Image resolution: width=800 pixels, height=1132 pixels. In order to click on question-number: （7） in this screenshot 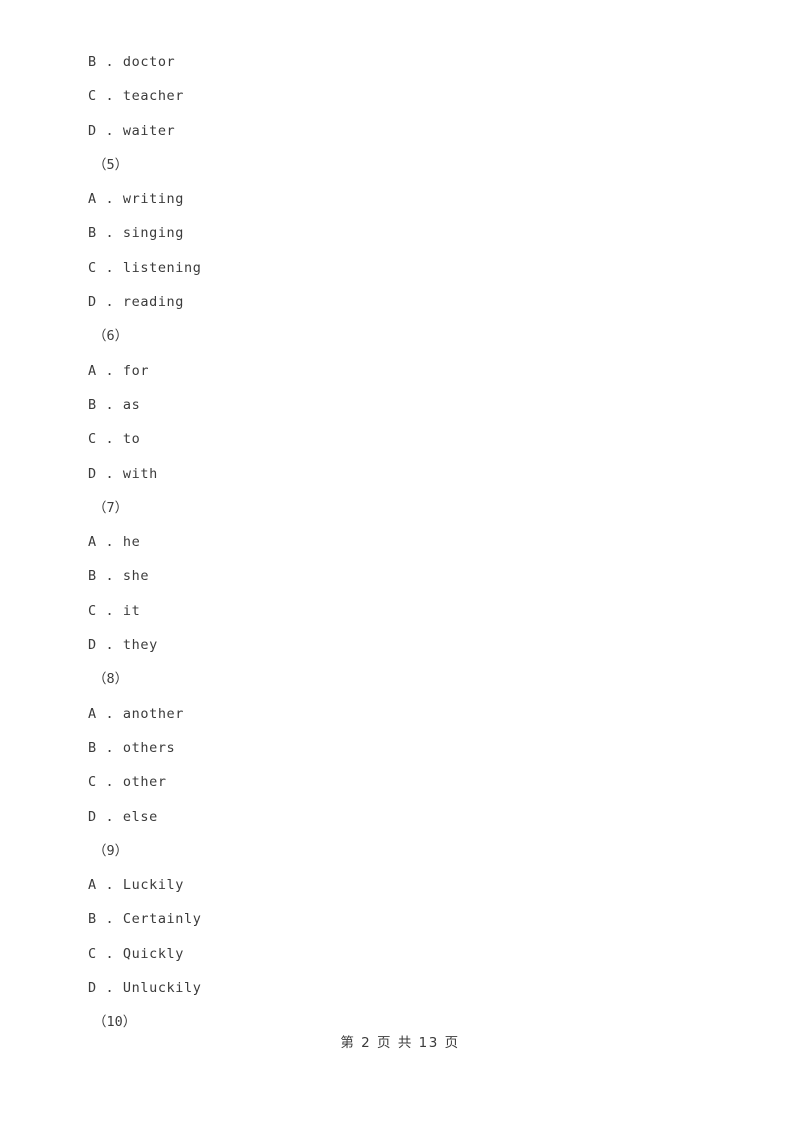, I will do `click(111, 507)`.